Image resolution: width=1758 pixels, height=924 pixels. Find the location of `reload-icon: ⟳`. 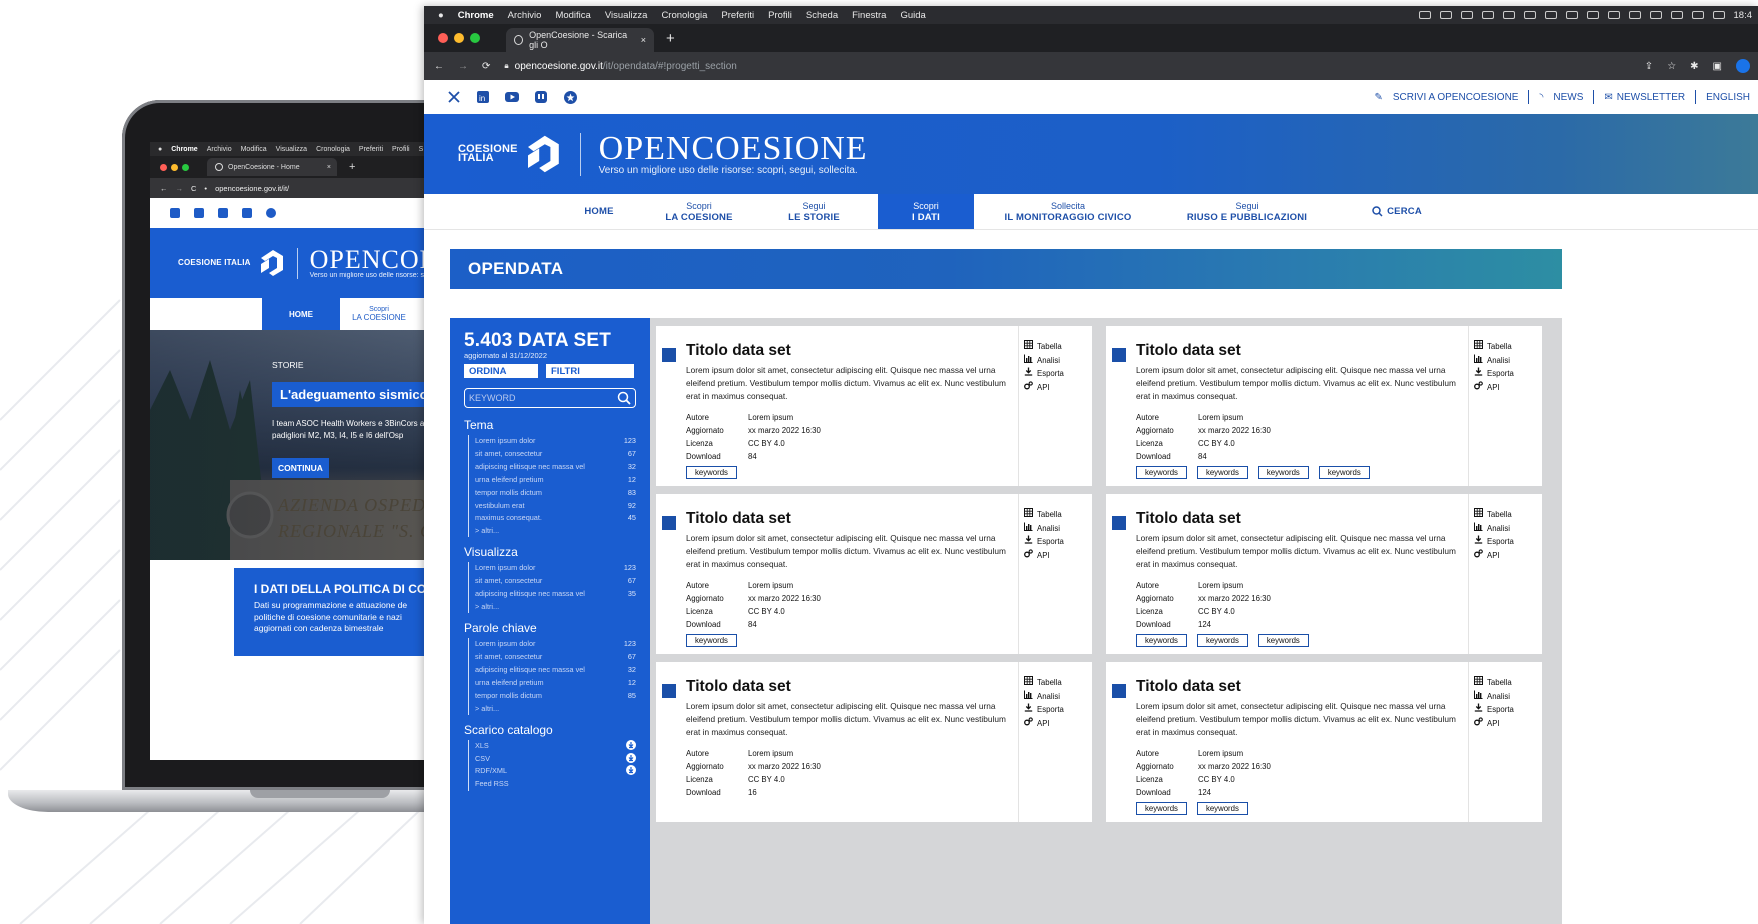

reload-icon: ⟳ is located at coordinates (486, 66).